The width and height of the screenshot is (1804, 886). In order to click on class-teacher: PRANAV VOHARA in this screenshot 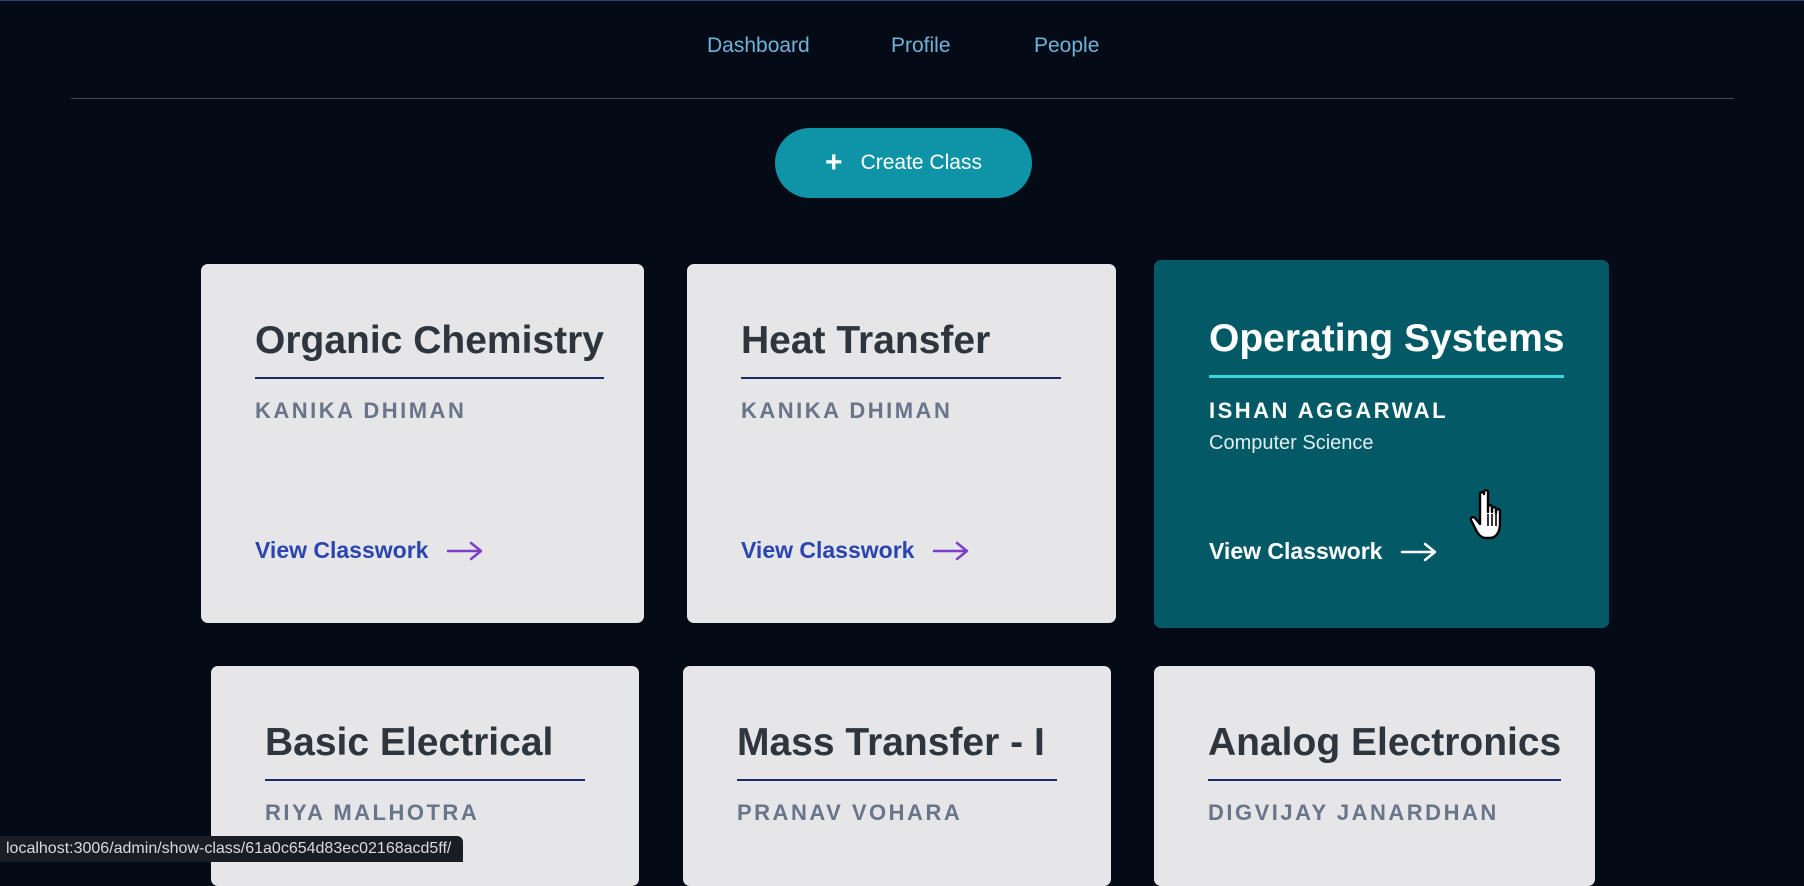, I will do `click(850, 812)`.